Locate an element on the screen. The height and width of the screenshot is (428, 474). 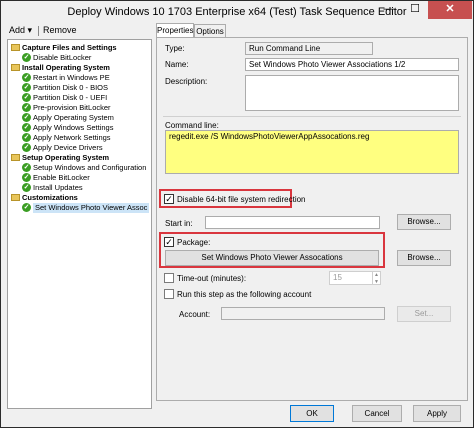
close-button: ✕ is located at coordinates (450, 10).